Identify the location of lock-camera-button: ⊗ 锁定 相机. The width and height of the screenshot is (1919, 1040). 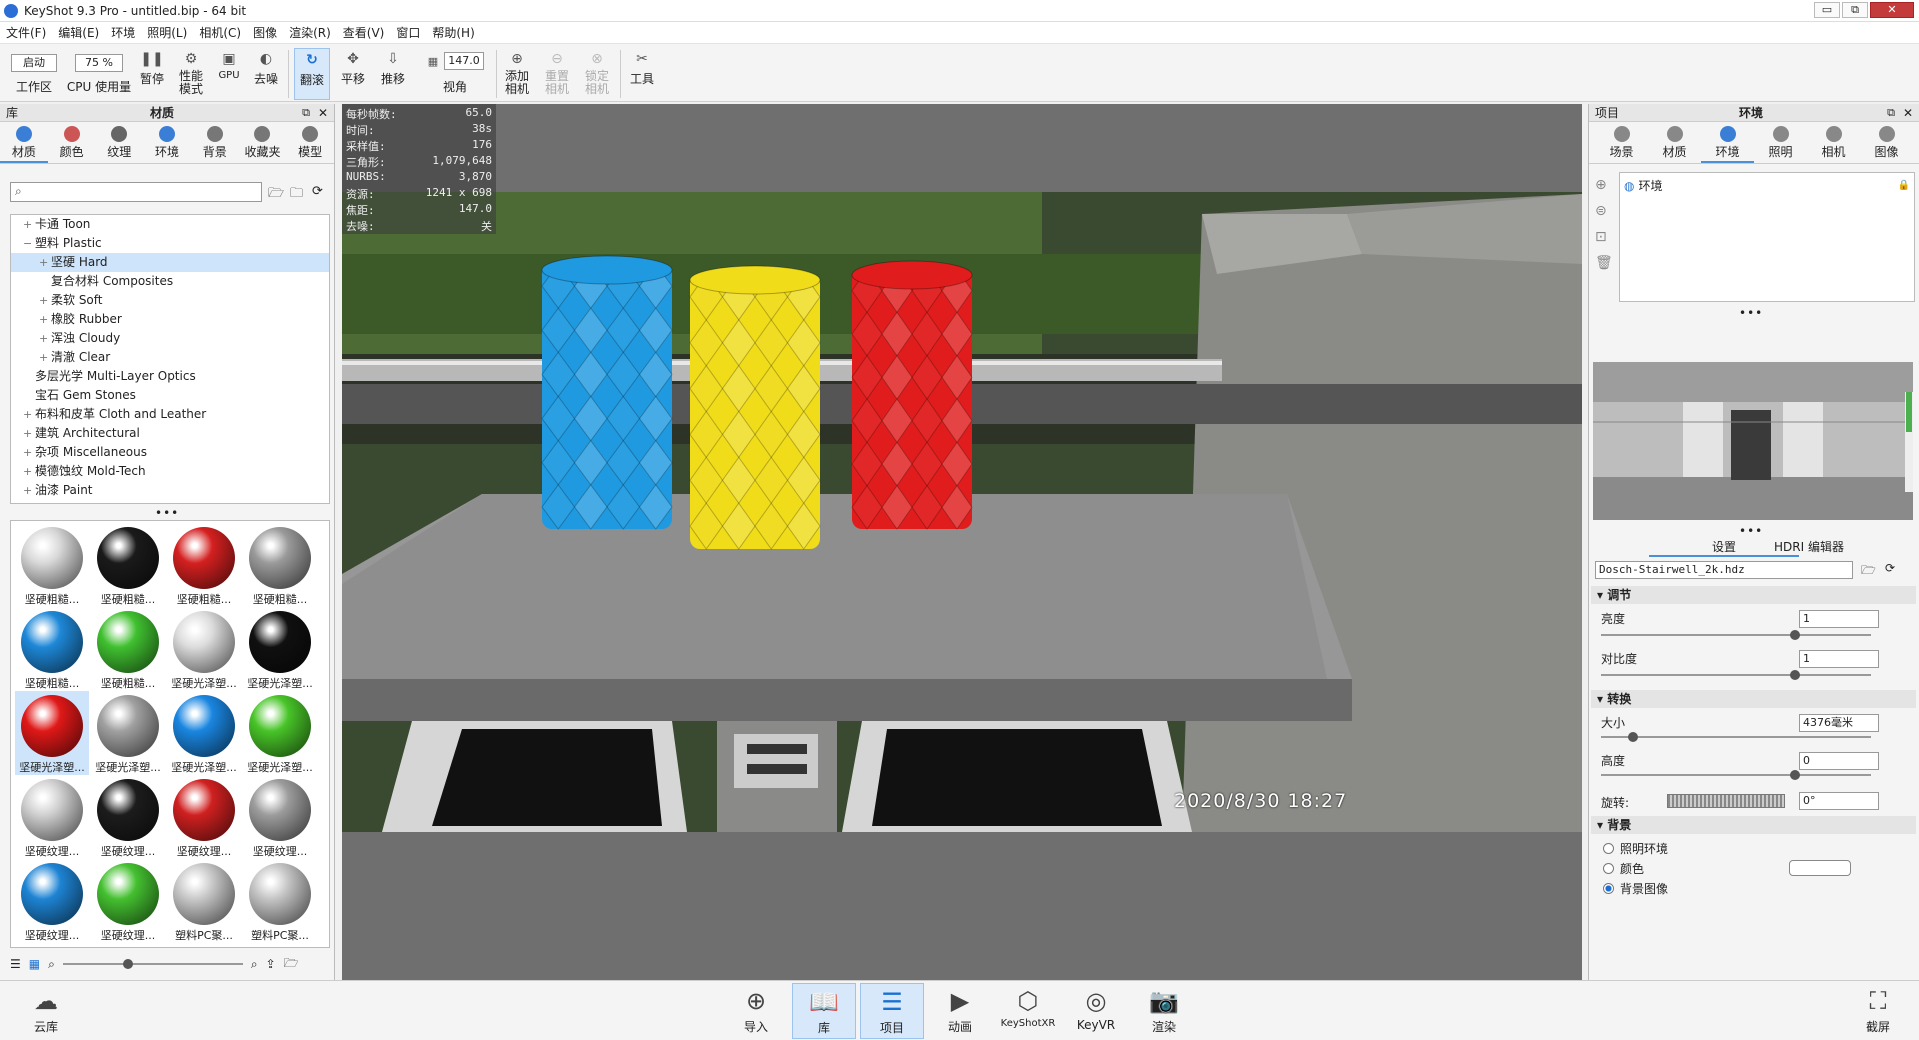
(597, 74).